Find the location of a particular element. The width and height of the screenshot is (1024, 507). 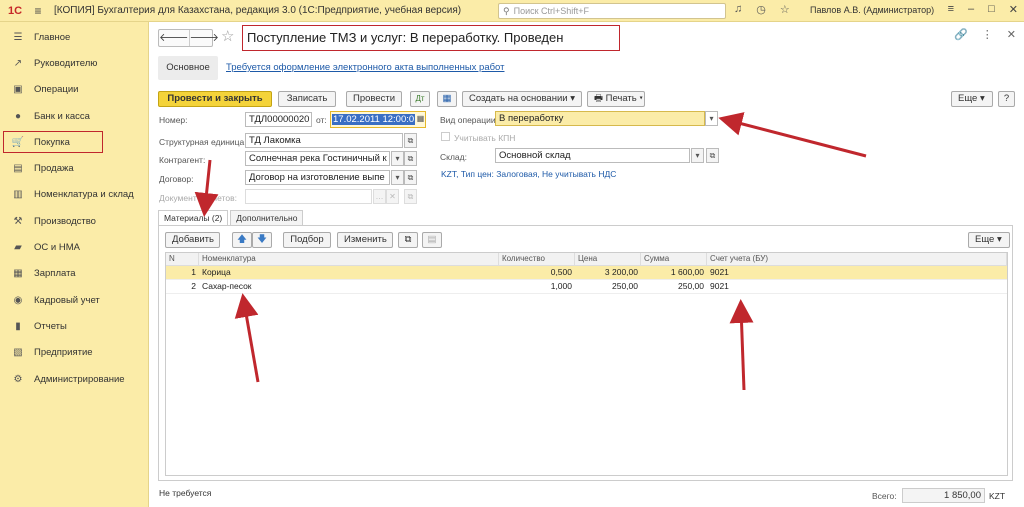

warehouse-field: Основной склад is located at coordinates (592, 155).